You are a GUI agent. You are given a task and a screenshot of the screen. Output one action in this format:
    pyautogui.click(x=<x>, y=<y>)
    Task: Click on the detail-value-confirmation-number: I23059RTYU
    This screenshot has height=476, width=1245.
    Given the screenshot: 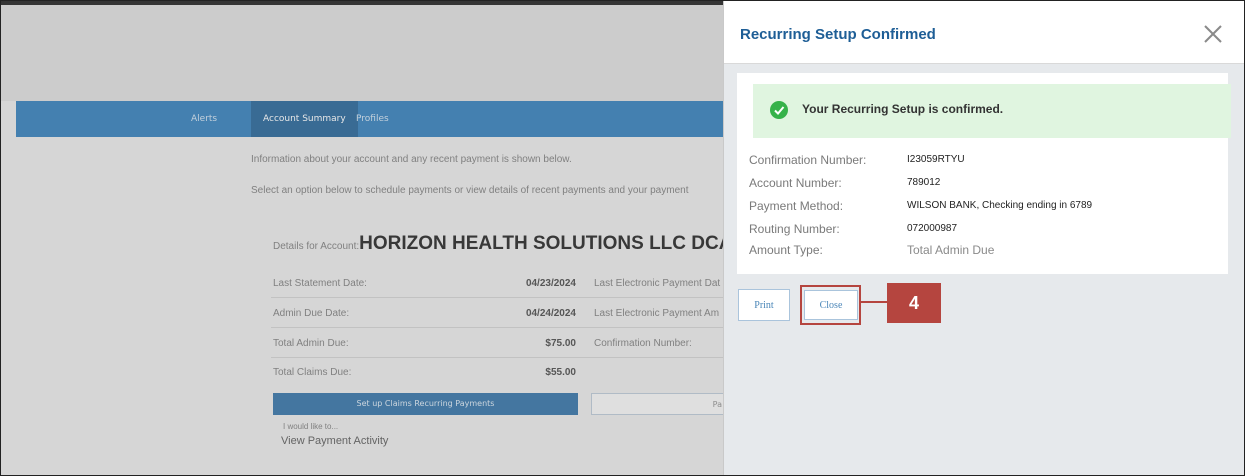 What is the action you would take?
    pyautogui.click(x=936, y=159)
    